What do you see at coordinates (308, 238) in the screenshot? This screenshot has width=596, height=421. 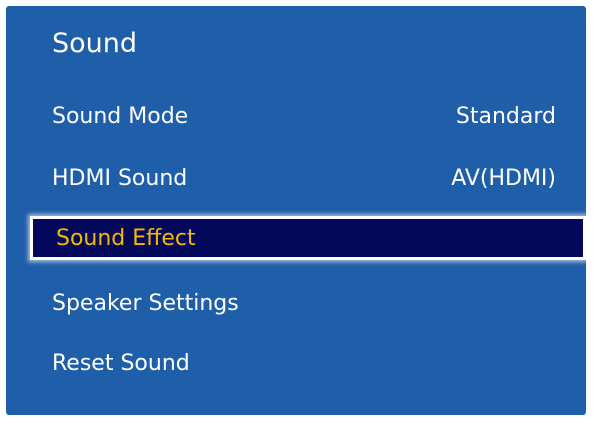 I see `menu-item-sound-effect: Sound Effect` at bounding box center [308, 238].